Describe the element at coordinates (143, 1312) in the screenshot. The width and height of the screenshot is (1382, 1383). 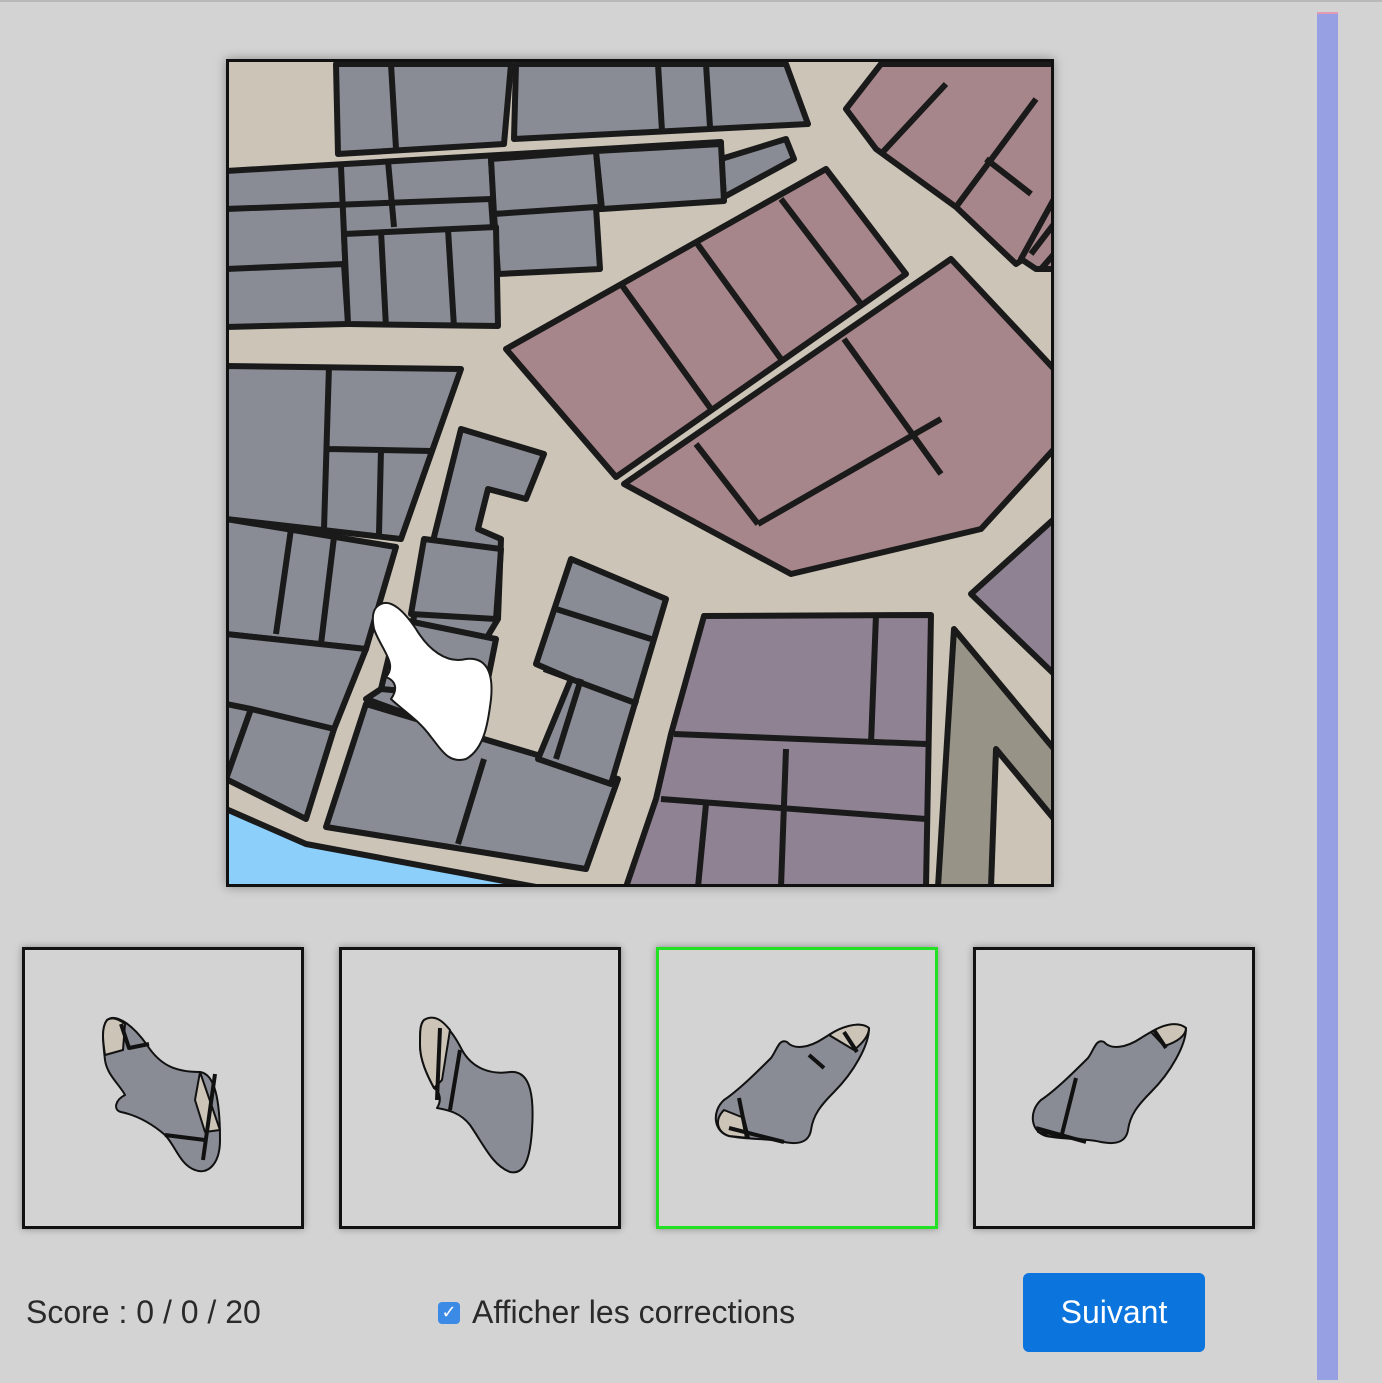
I see `score-label: Score : 0 / 0 / 20` at that location.